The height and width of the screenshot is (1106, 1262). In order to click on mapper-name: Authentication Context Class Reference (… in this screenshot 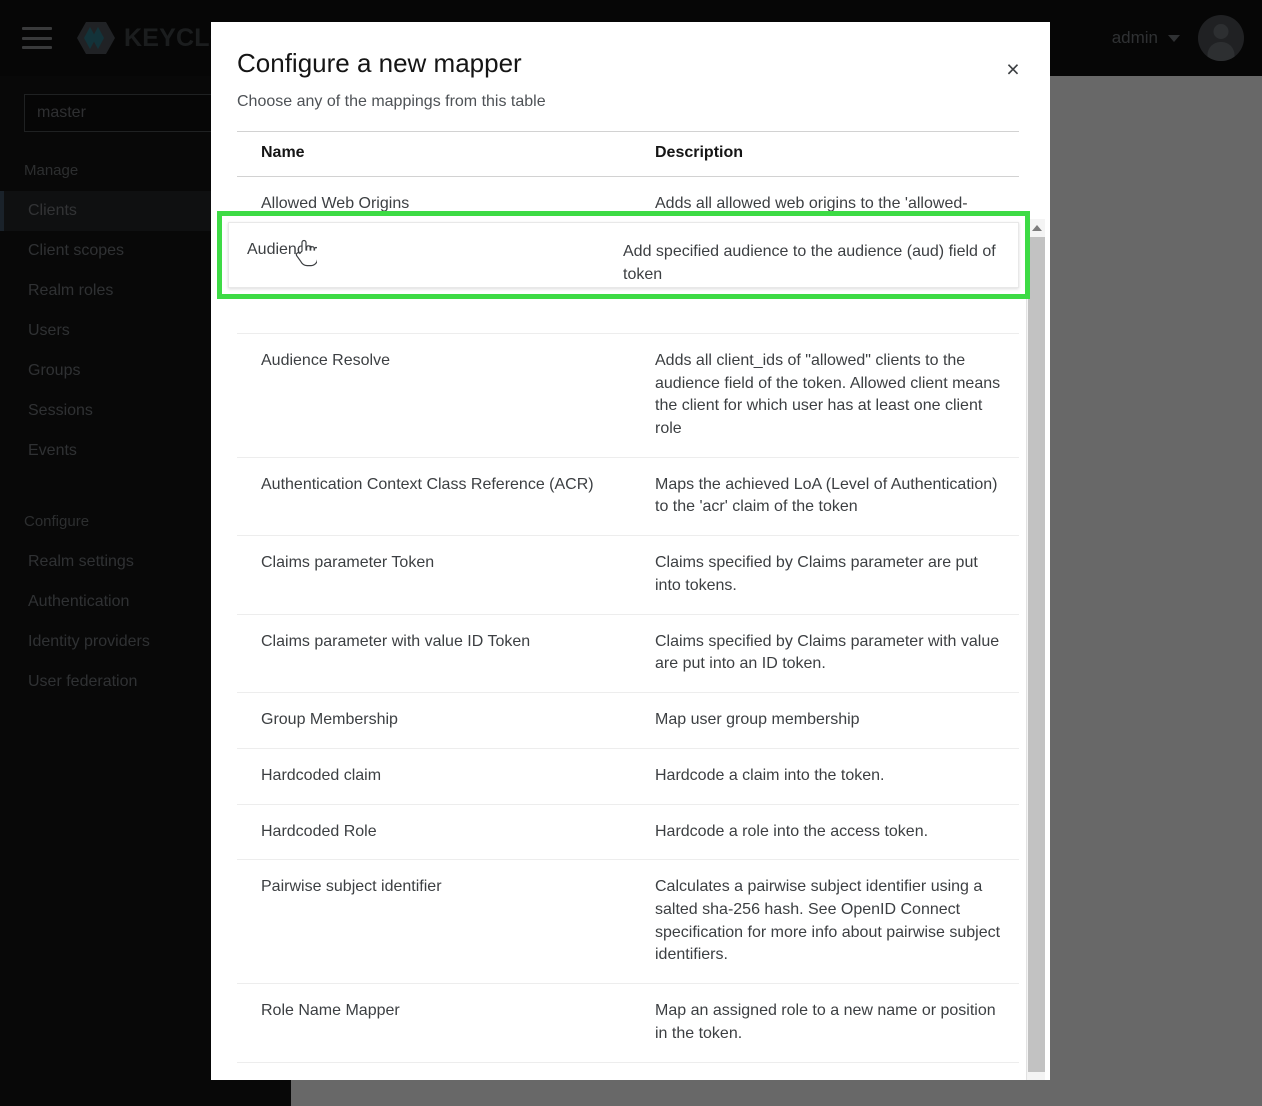, I will do `click(434, 497)`.